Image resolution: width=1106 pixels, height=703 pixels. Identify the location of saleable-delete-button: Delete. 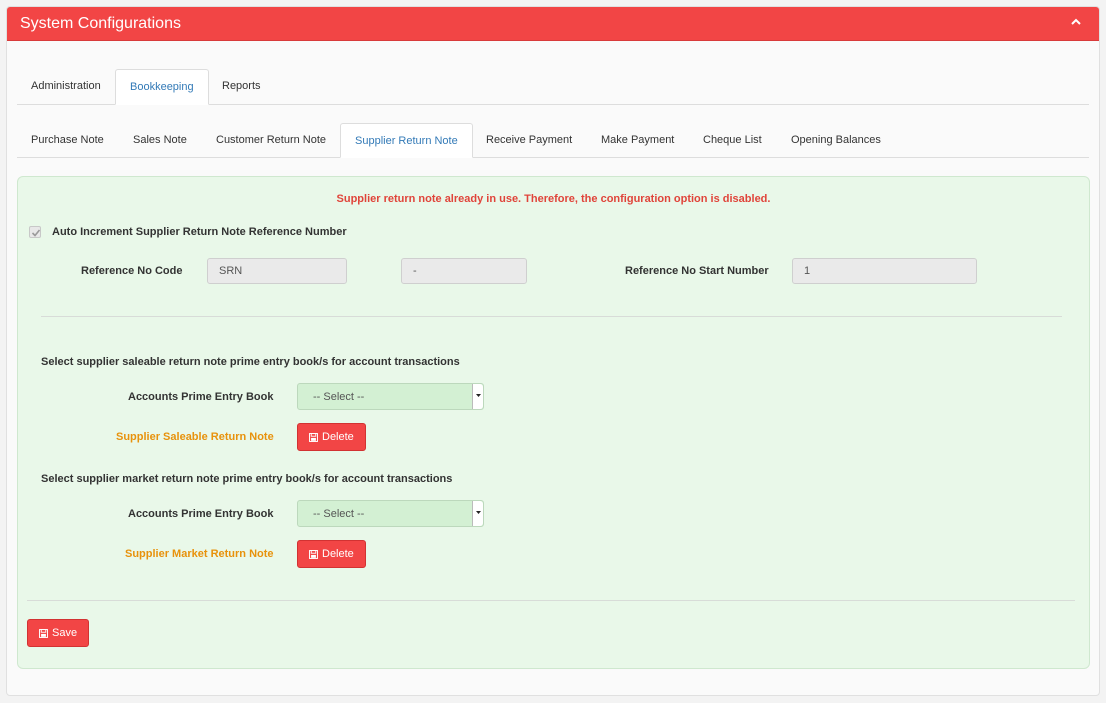
(331, 437).